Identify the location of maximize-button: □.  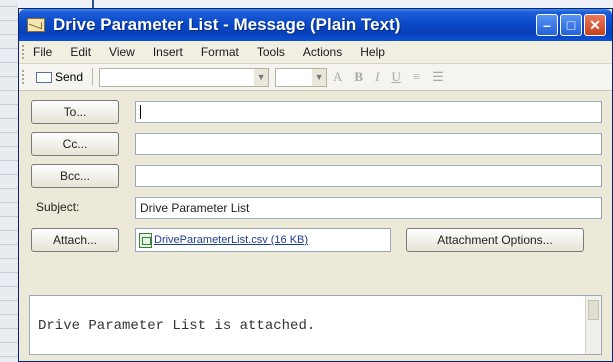
(571, 25).